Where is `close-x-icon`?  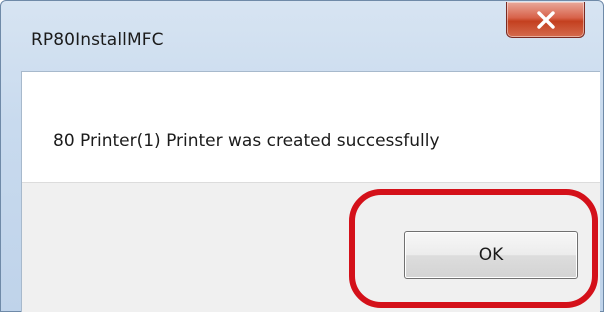
close-x-icon is located at coordinates (545, 19).